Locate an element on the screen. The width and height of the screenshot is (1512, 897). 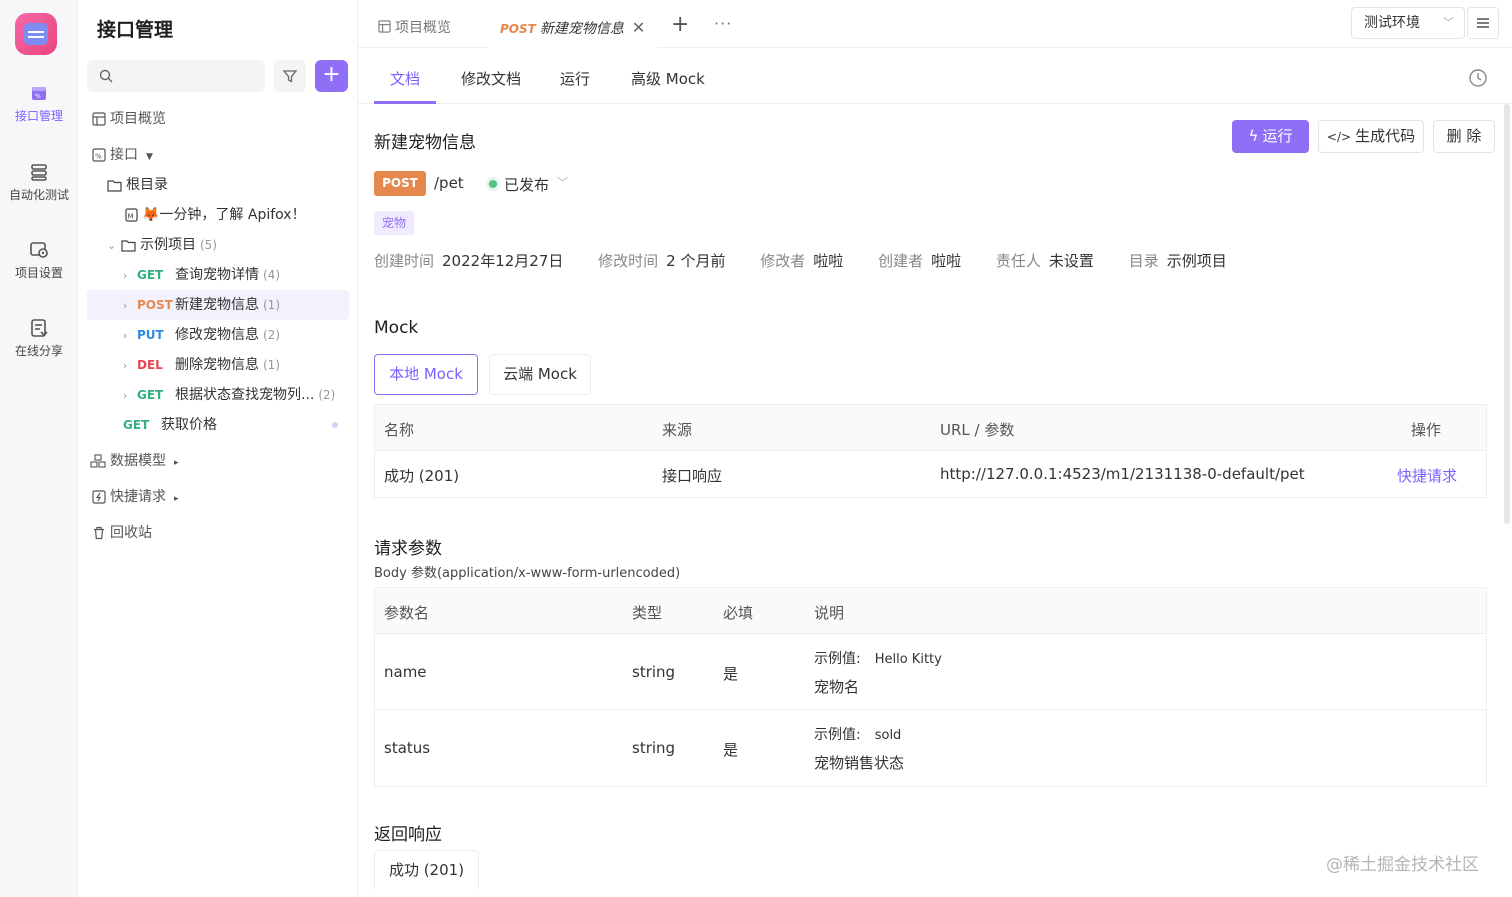
tab-overview: 项目概览 is located at coordinates (414, 24).